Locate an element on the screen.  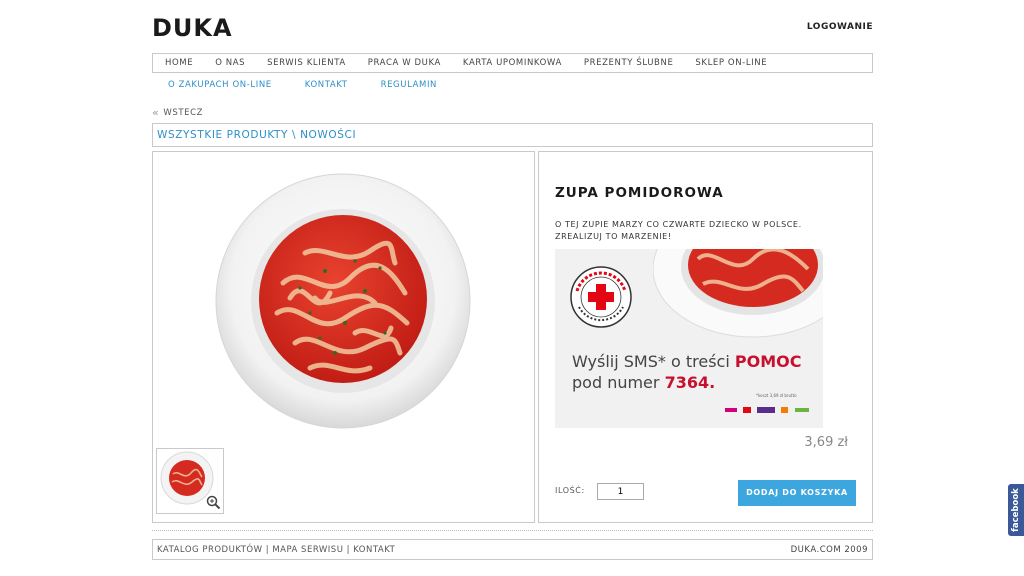
product-thumbnail is located at coordinates (190, 481).